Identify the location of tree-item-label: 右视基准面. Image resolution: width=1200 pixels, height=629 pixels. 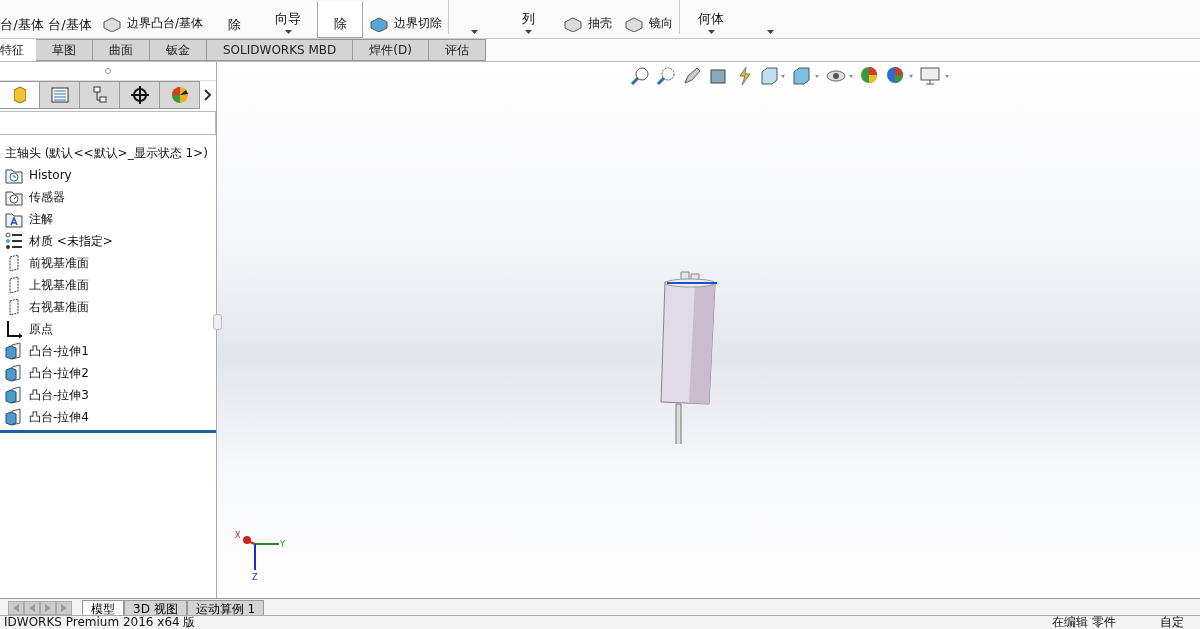
(59, 307).